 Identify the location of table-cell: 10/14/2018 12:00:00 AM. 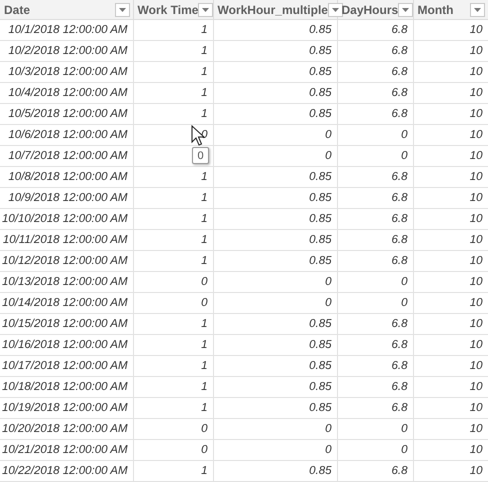
(65, 303).